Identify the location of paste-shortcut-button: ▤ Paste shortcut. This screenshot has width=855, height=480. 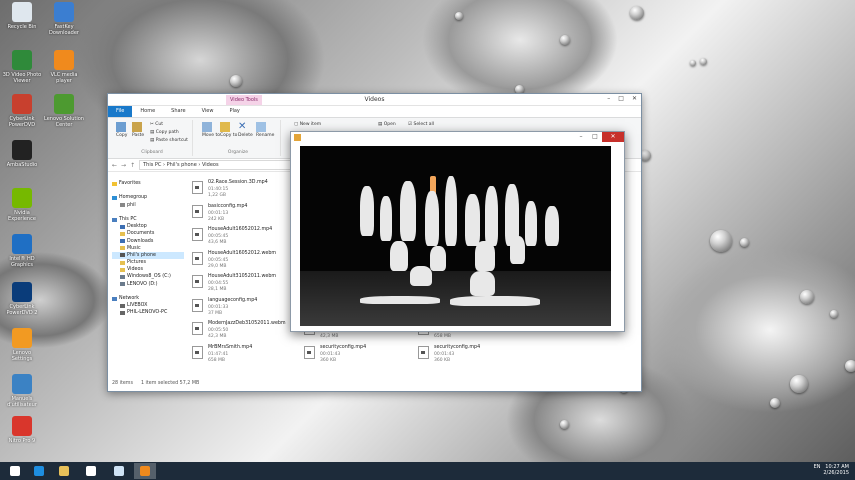
(169, 140).